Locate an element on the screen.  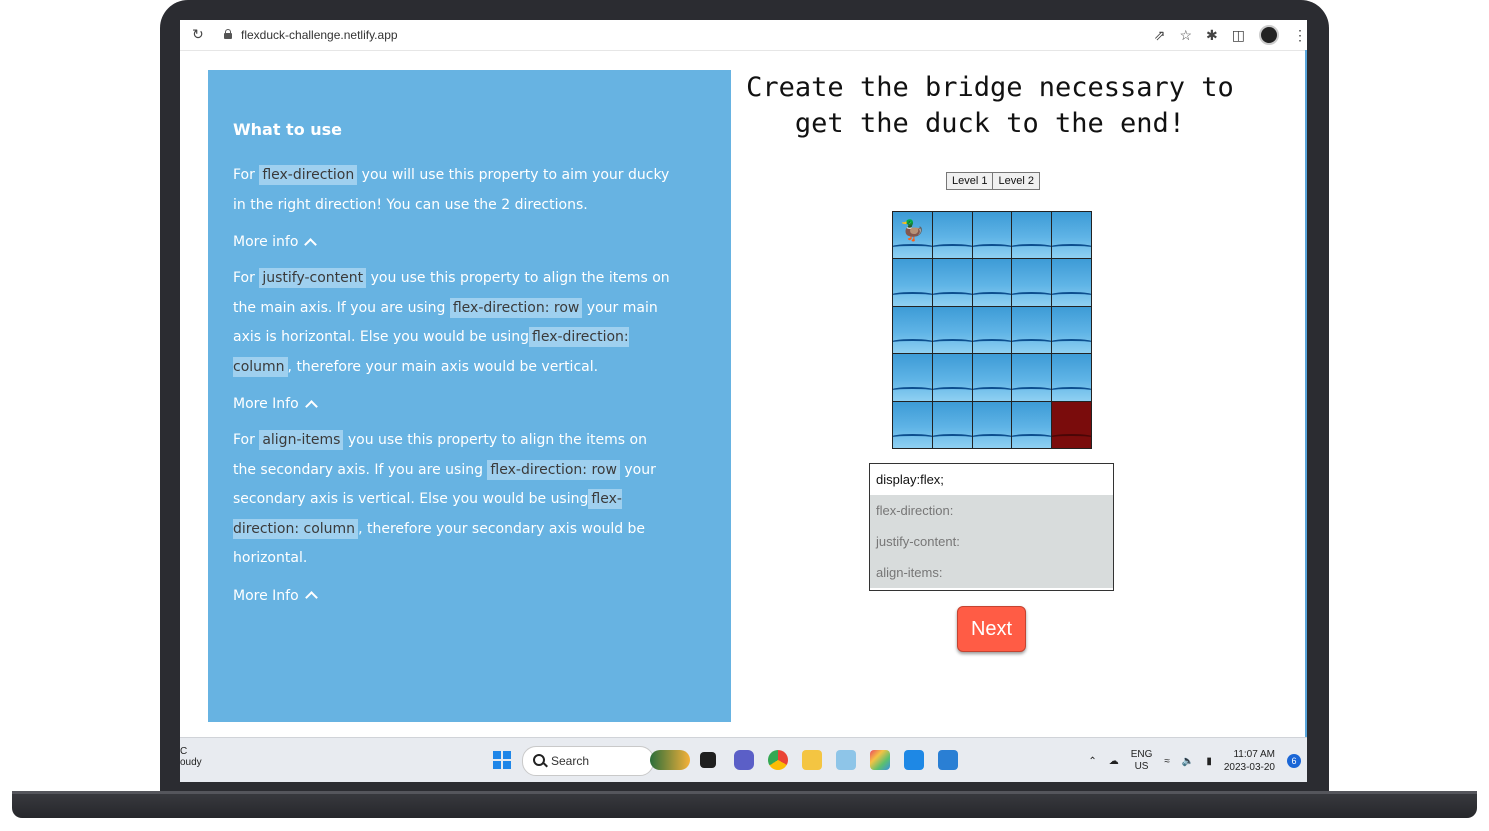
laptop-base is located at coordinates (744, 804).